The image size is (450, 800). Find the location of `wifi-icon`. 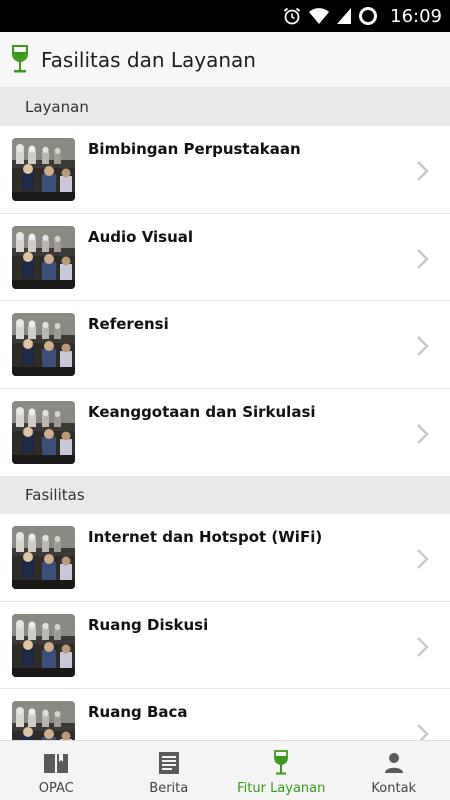

wifi-icon is located at coordinates (319, 16).